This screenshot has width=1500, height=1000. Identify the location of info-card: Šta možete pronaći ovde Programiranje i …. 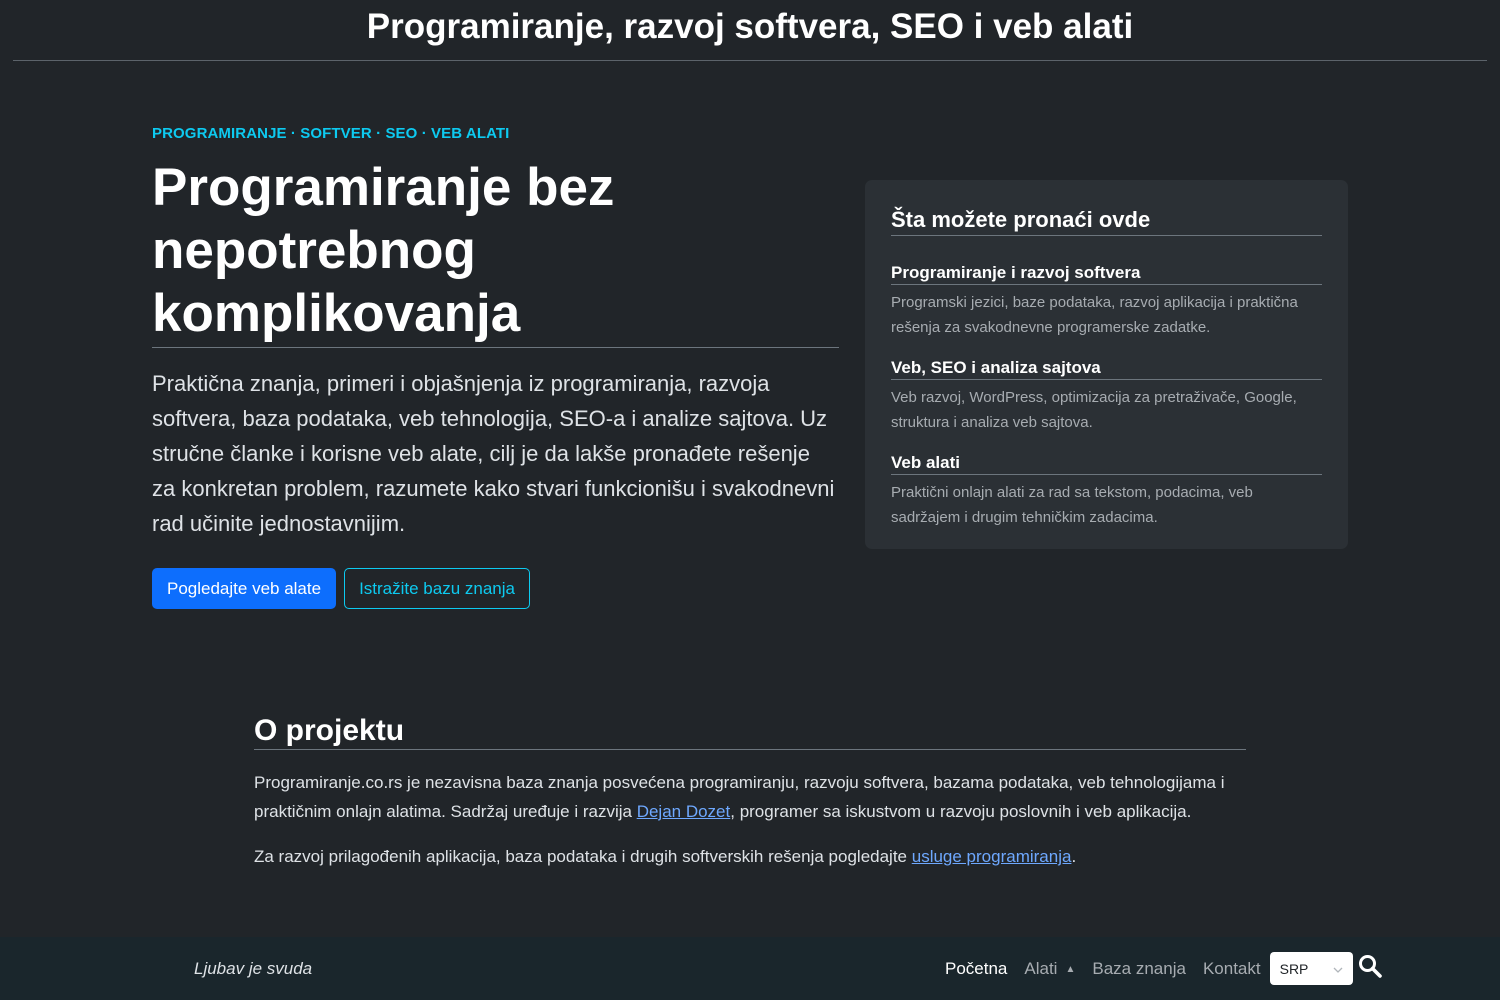
(1106, 364).